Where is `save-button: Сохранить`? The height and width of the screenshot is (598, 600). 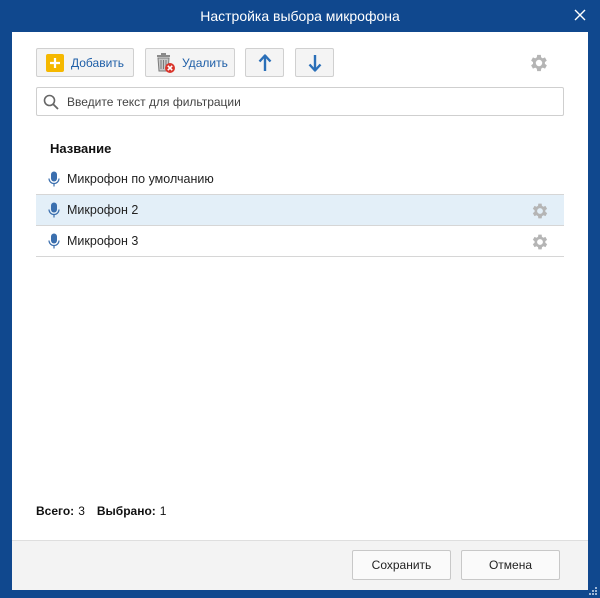 save-button: Сохранить is located at coordinates (401, 565).